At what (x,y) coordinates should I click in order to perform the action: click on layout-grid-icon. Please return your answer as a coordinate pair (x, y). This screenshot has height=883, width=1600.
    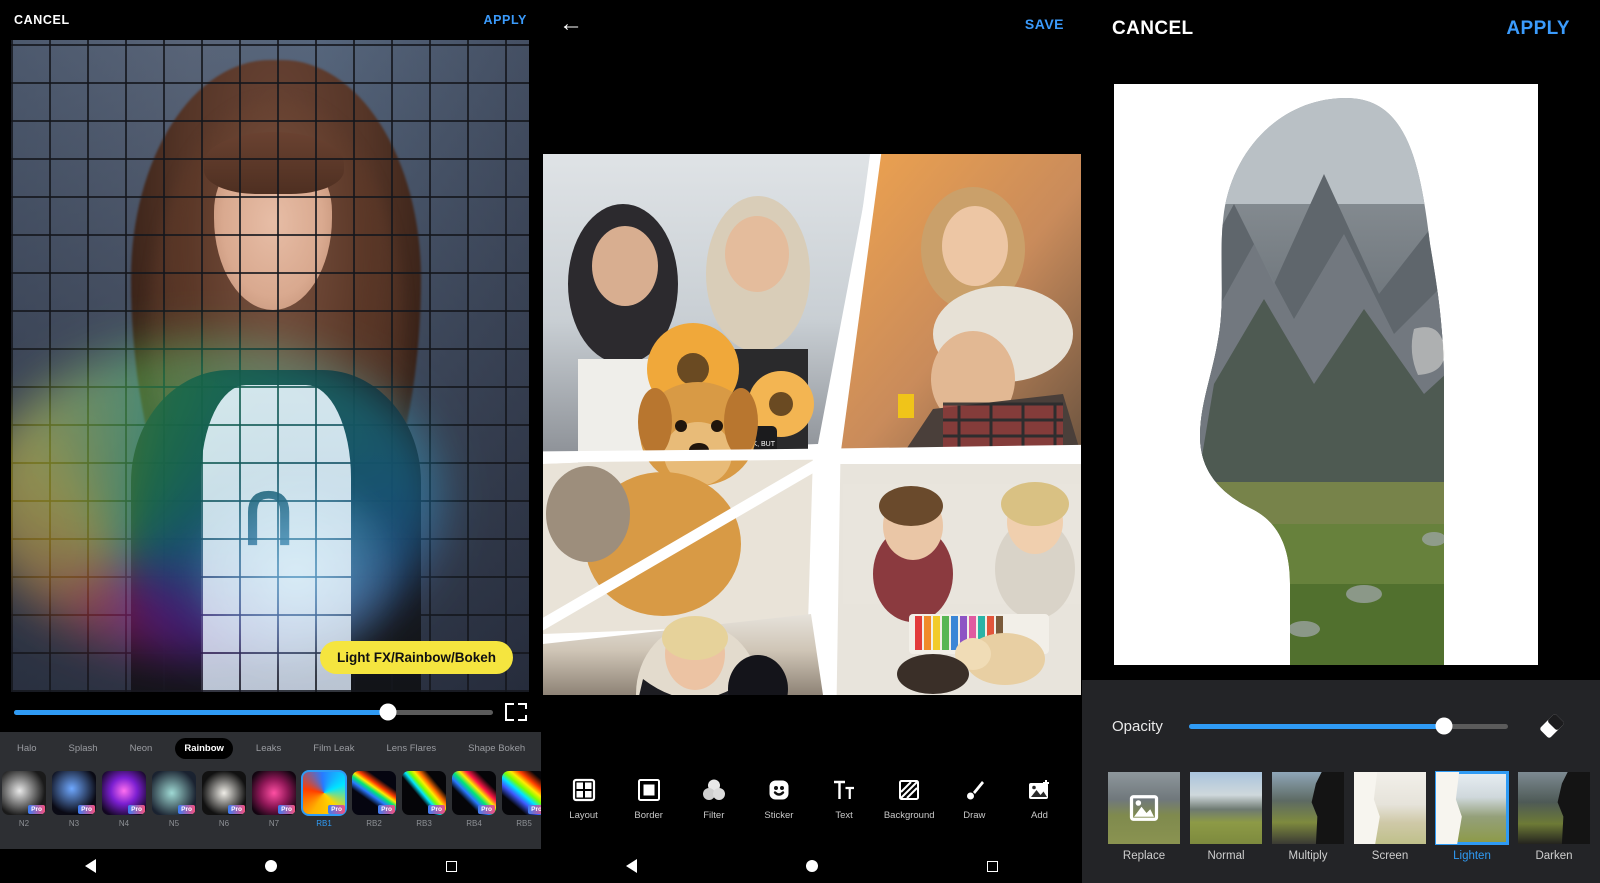
    Looking at the image, I should click on (583, 789).